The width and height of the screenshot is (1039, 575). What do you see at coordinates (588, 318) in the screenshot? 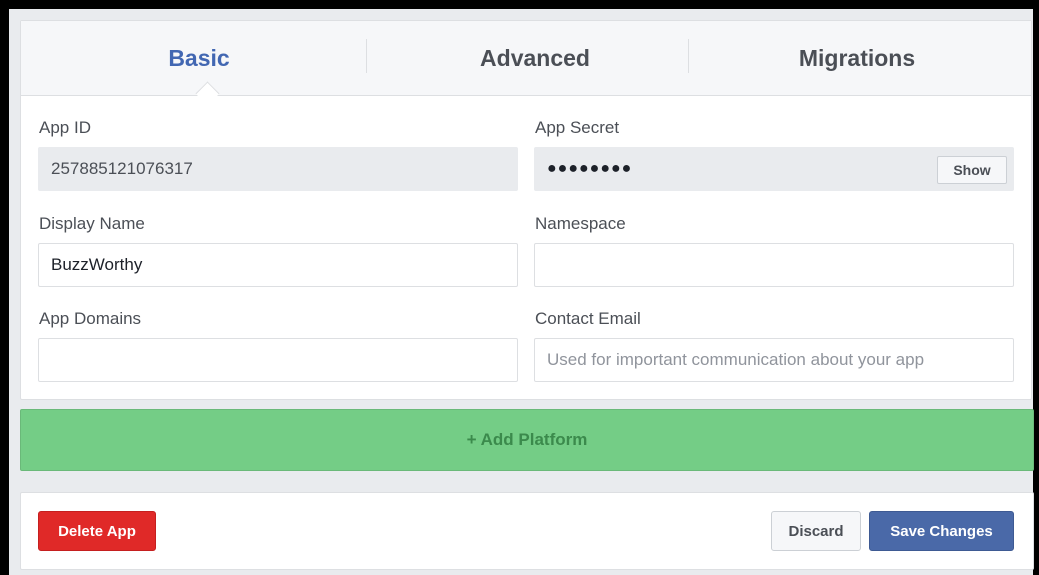
I see `contact-email-label: Contact Email` at bounding box center [588, 318].